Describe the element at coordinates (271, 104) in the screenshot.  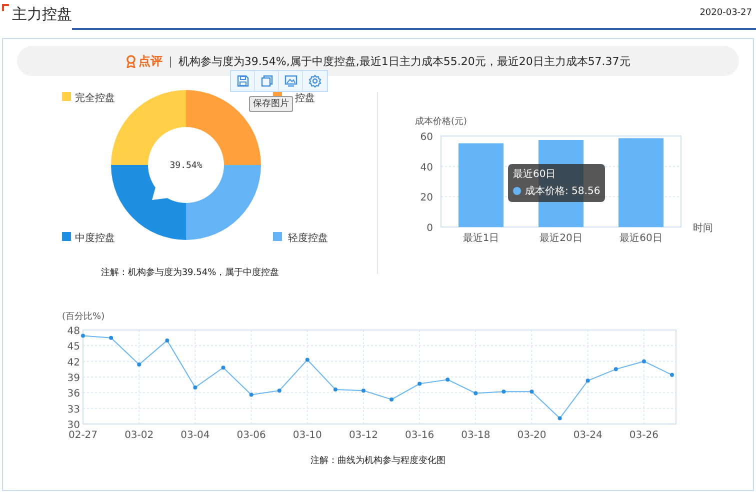
I see `tooltip: 保存图片` at that location.